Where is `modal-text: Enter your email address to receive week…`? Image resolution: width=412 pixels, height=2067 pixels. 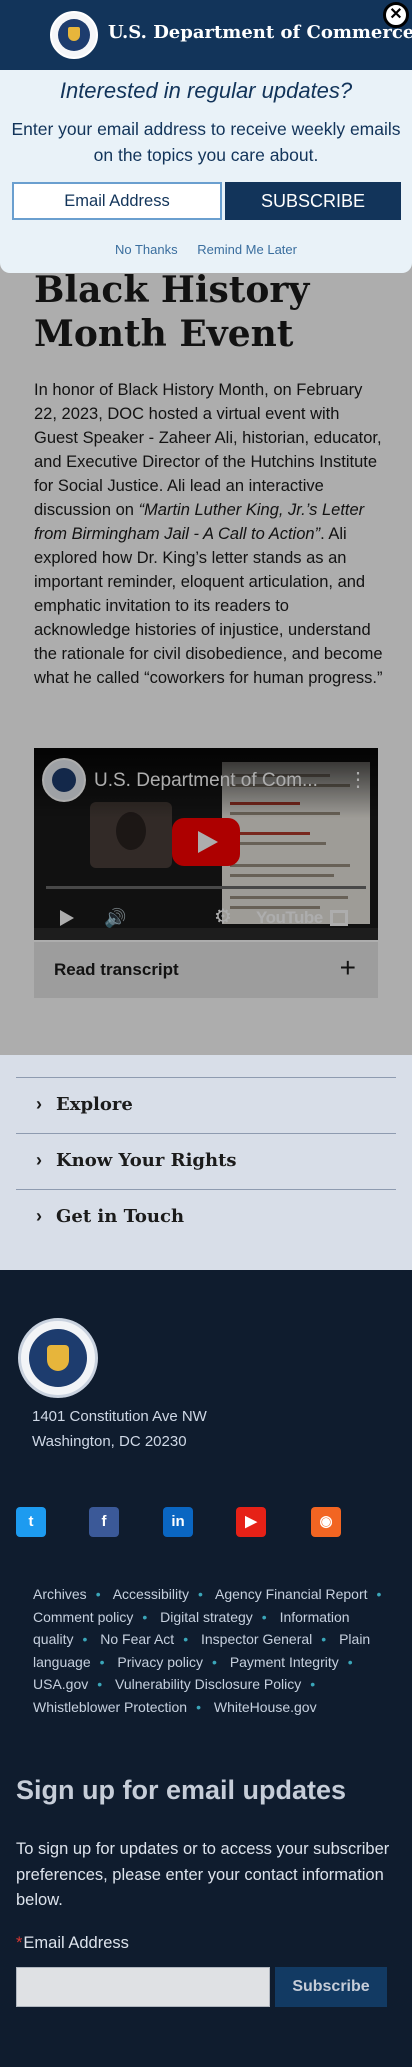 modal-text: Enter your email address to receive week… is located at coordinates (206, 142).